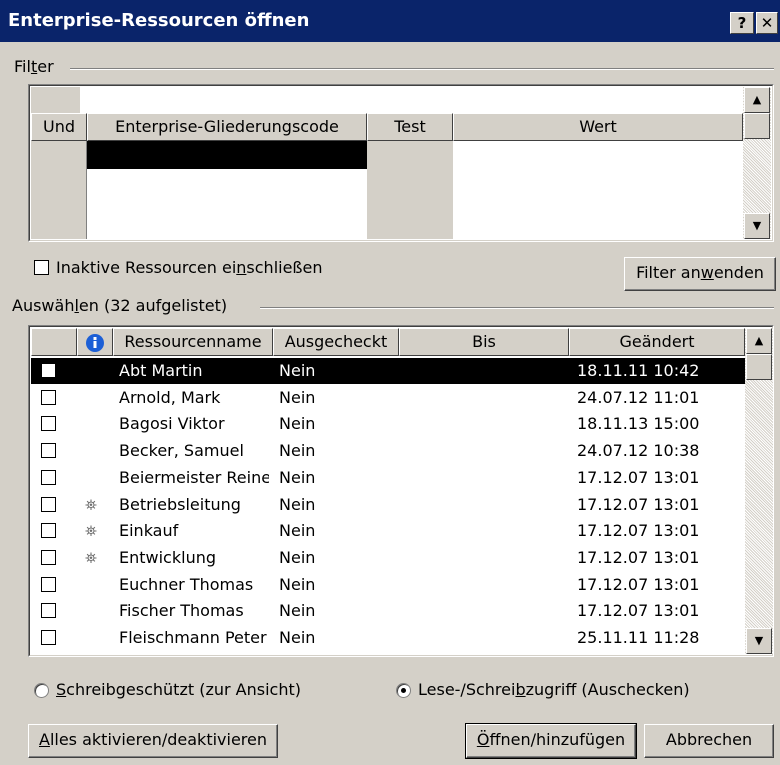 This screenshot has height=765, width=780. Describe the element at coordinates (180, 504) in the screenshot. I see `row-resource-name: Betriebsleitung` at that location.